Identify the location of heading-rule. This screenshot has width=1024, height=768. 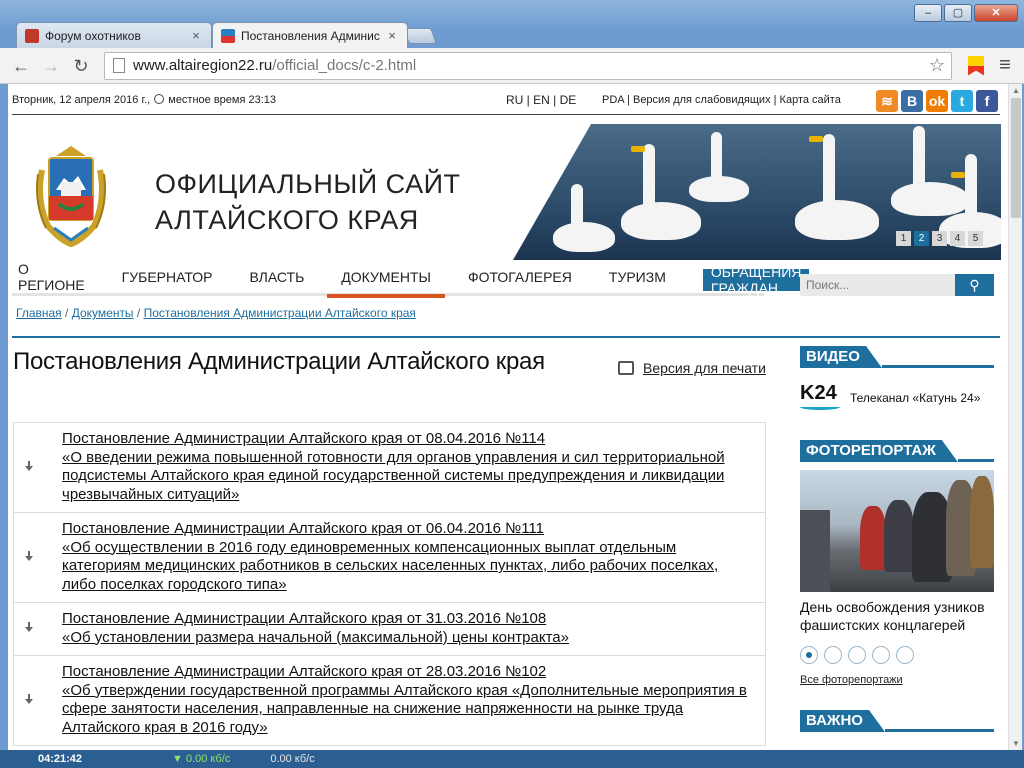
(937, 357).